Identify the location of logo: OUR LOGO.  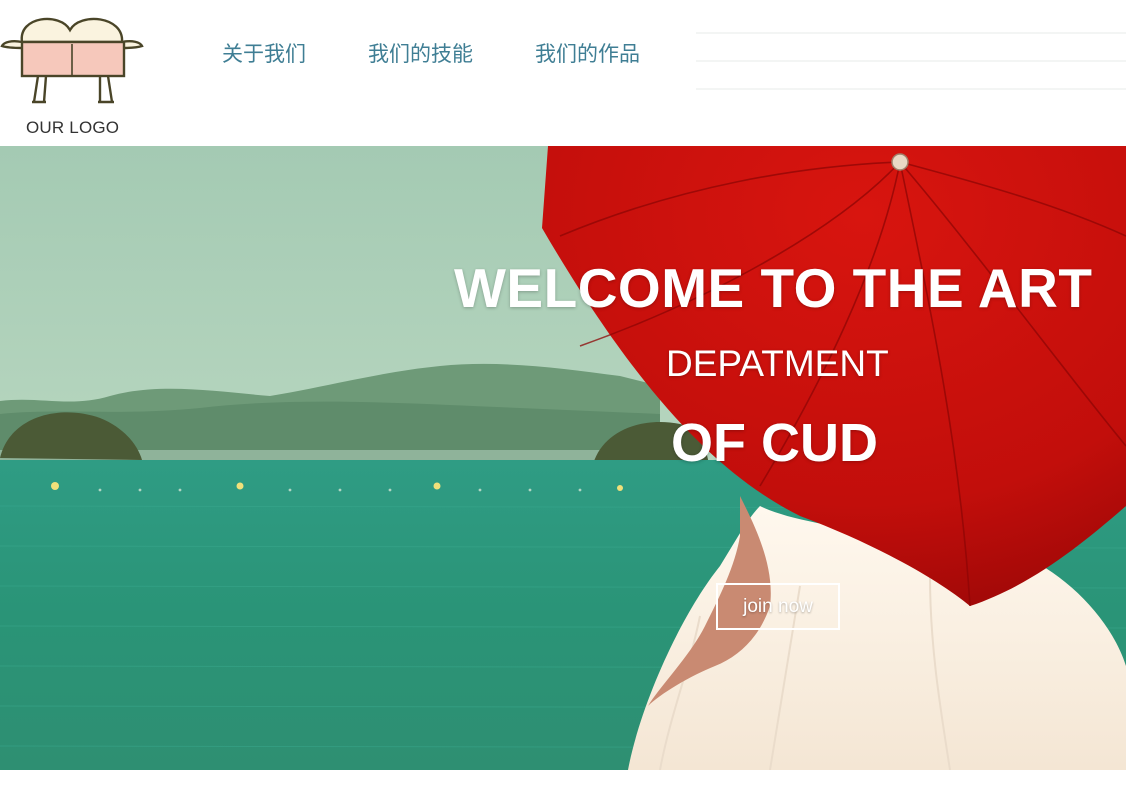
(72, 72).